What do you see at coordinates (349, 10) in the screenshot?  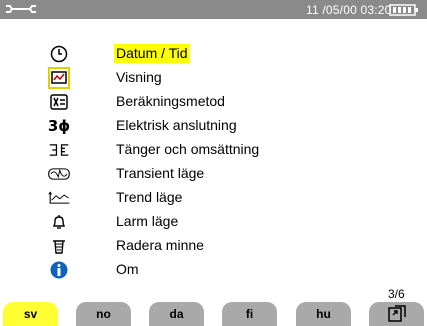 I see `datetime-display: 11 /05/00 03:20` at bounding box center [349, 10].